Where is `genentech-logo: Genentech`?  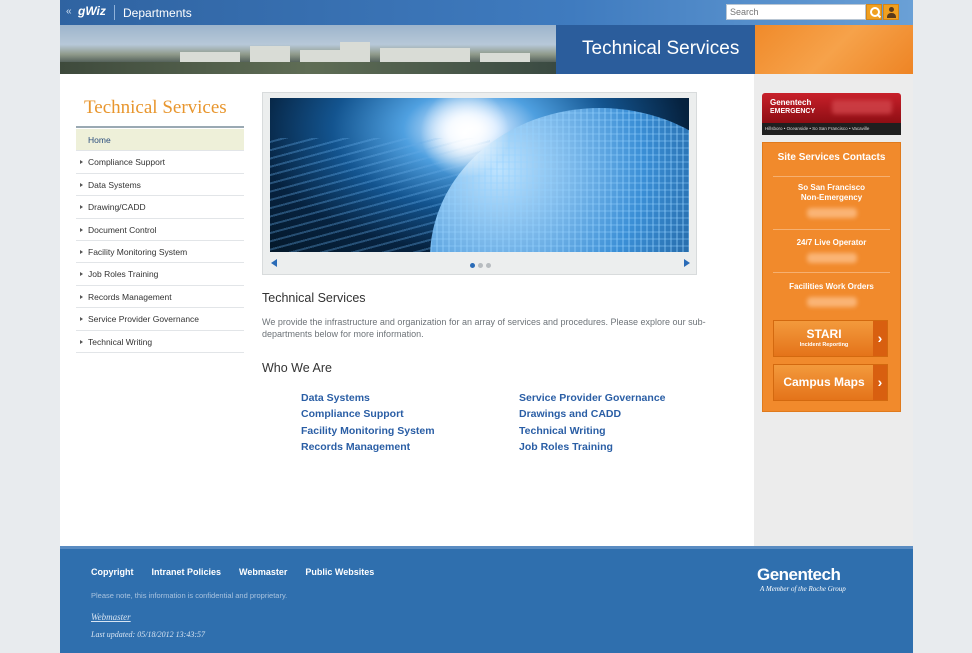 genentech-logo: Genentech is located at coordinates (799, 575).